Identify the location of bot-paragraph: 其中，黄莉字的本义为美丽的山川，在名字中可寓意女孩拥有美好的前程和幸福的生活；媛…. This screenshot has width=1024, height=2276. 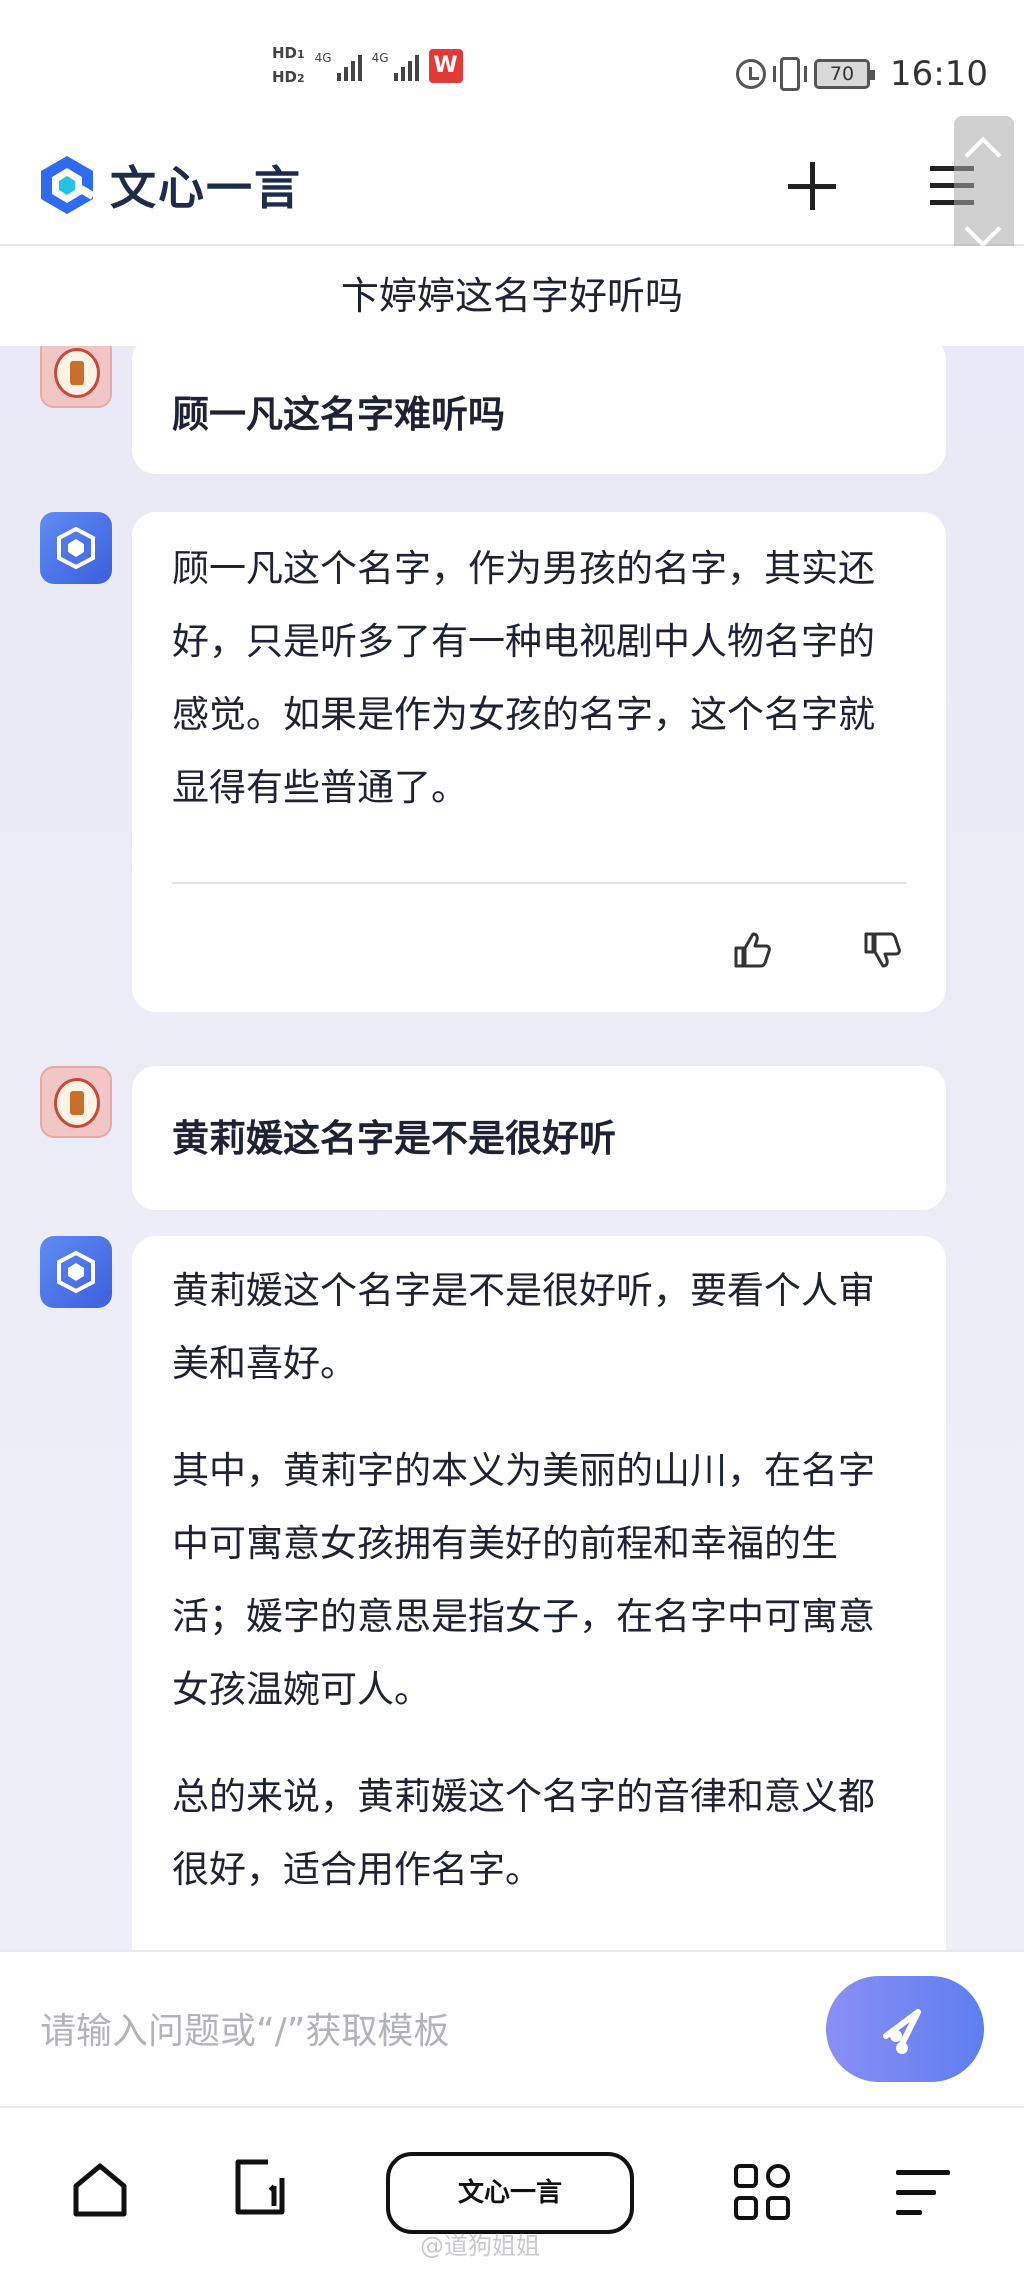
(523, 1580).